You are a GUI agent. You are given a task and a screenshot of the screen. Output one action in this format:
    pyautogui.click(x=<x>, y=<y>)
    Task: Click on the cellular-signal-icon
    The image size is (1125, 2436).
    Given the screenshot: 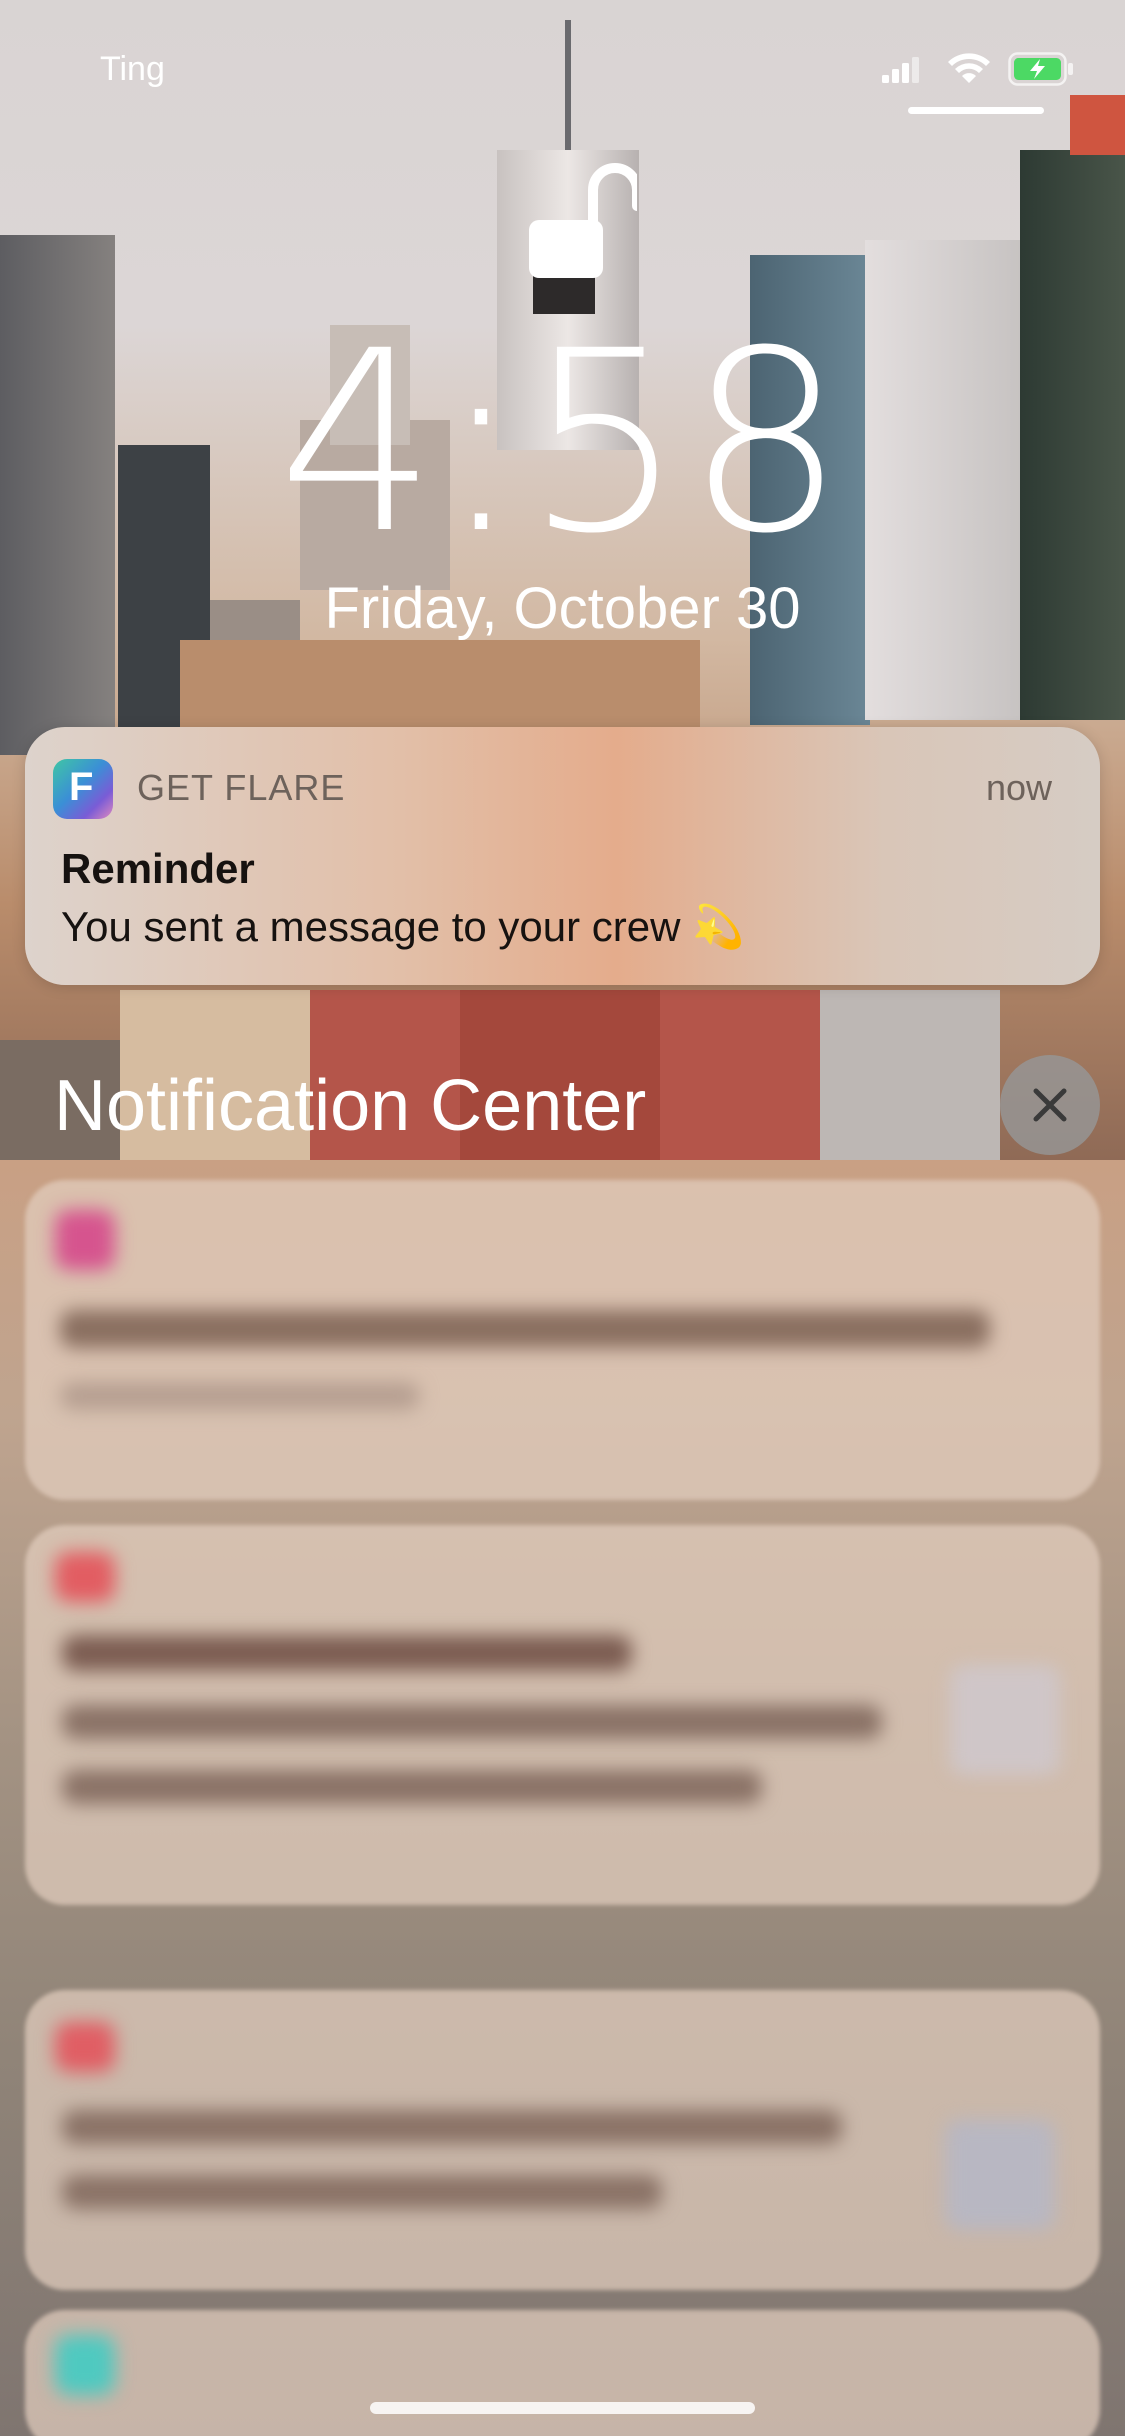 What is the action you would take?
    pyautogui.click(x=900, y=70)
    